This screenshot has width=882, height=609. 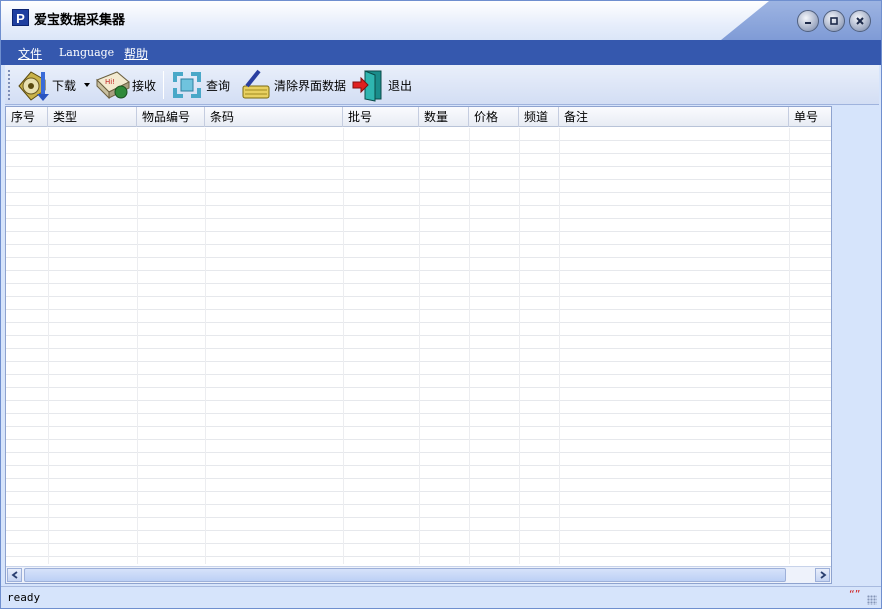 I want to click on scroll-right-button, so click(x=822, y=575).